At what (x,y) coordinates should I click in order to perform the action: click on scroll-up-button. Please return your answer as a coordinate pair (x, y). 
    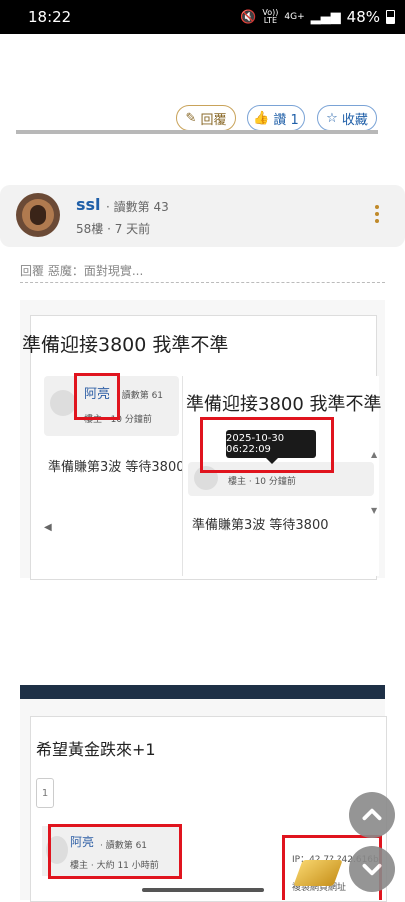
    Looking at the image, I should click on (372, 815).